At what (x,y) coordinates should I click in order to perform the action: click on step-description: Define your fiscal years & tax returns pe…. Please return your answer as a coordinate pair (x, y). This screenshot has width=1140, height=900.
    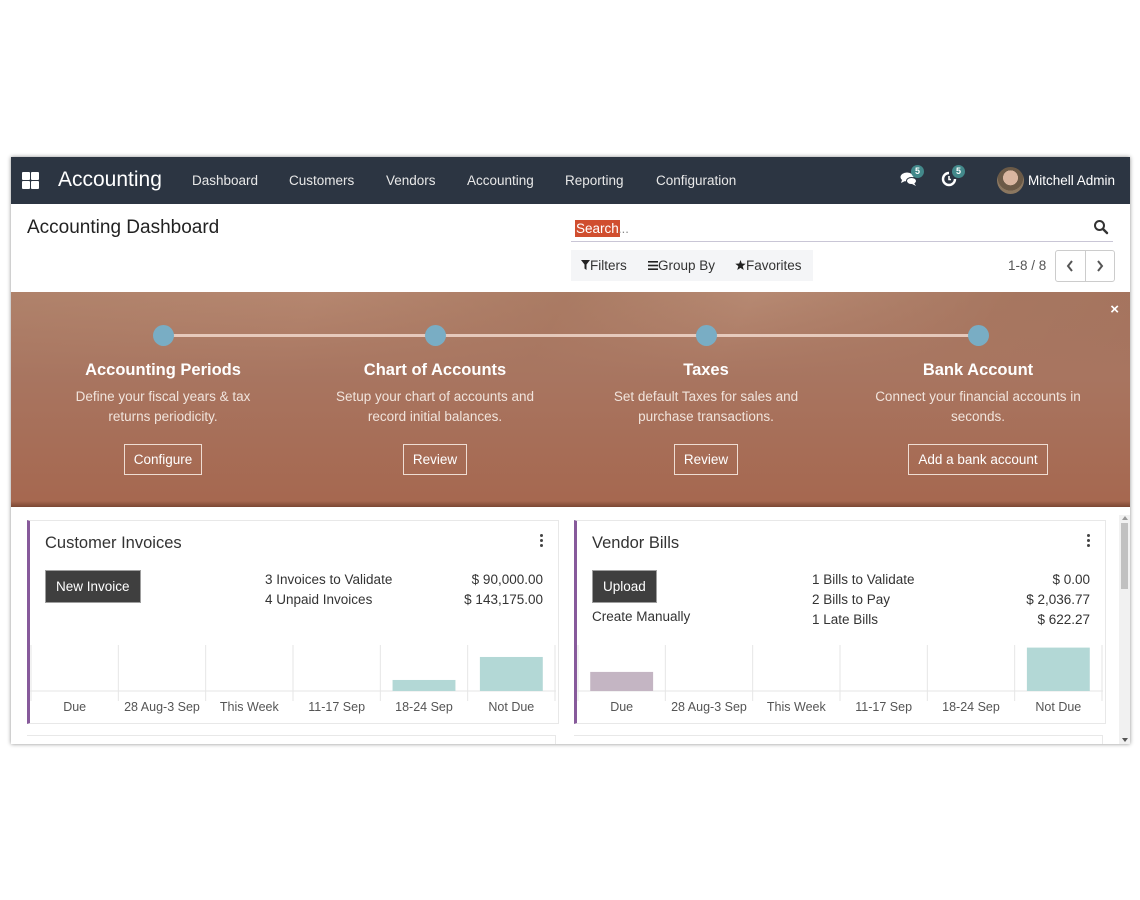
    Looking at the image, I should click on (163, 406).